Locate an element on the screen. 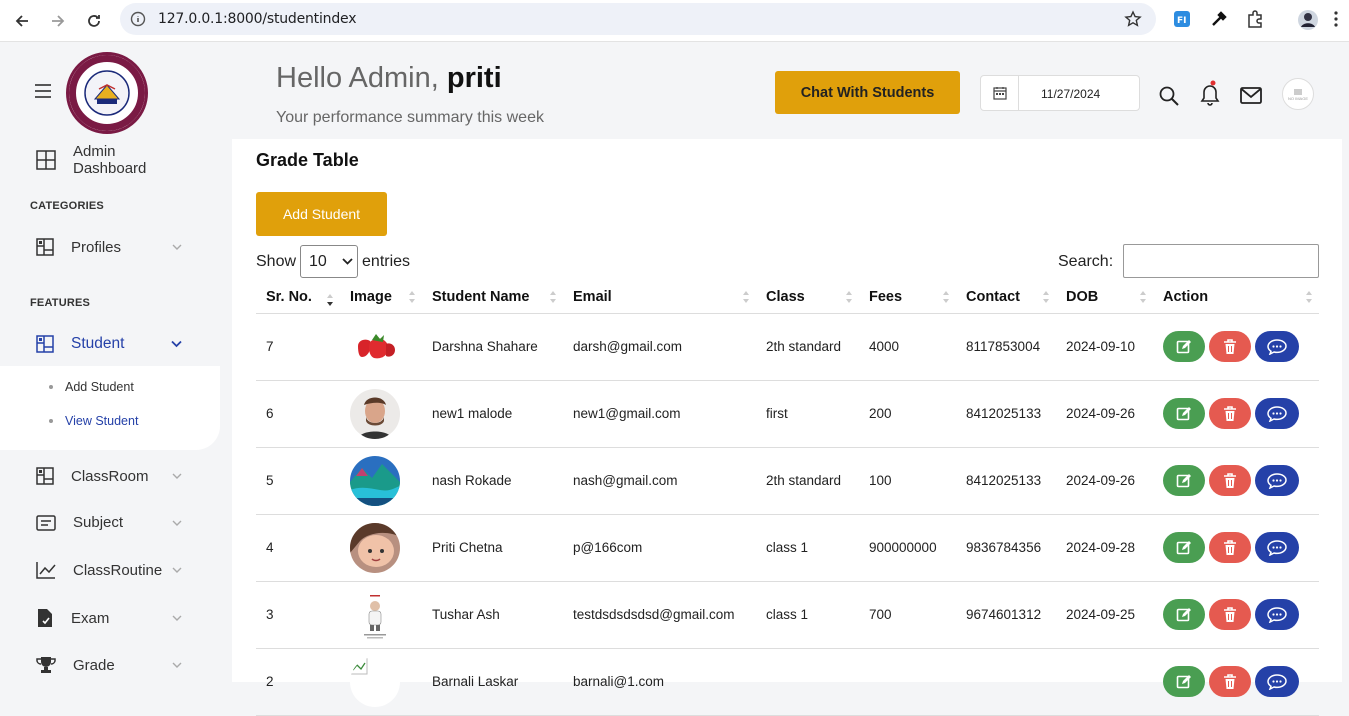  sidebar-item-exam: Exam is located at coordinates (111, 618).